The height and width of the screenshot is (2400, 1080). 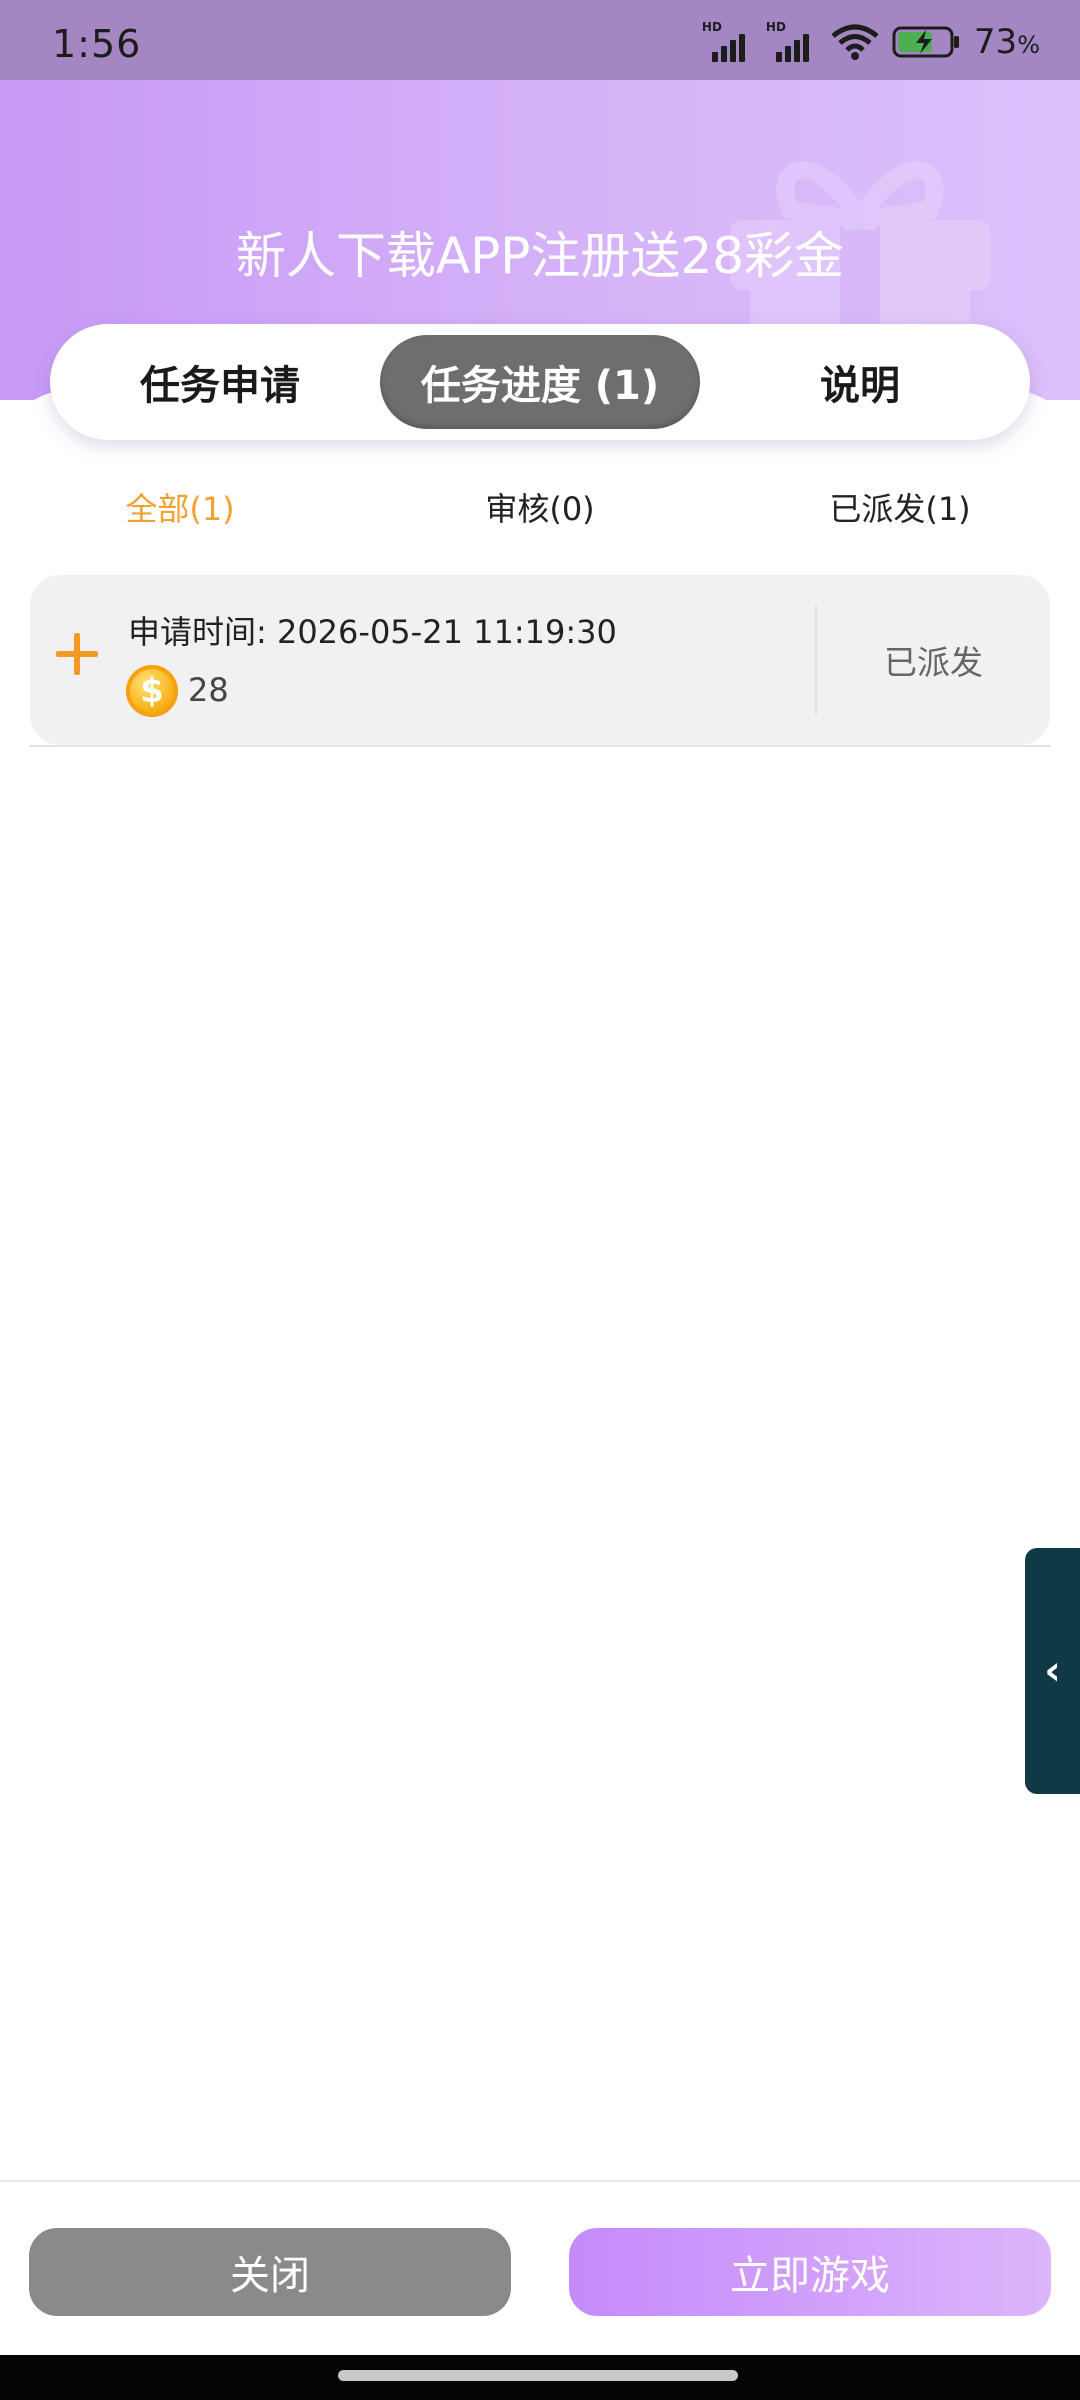 I want to click on bottom-action-bar: 关闭 立即游戏, so click(x=540, y=2267).